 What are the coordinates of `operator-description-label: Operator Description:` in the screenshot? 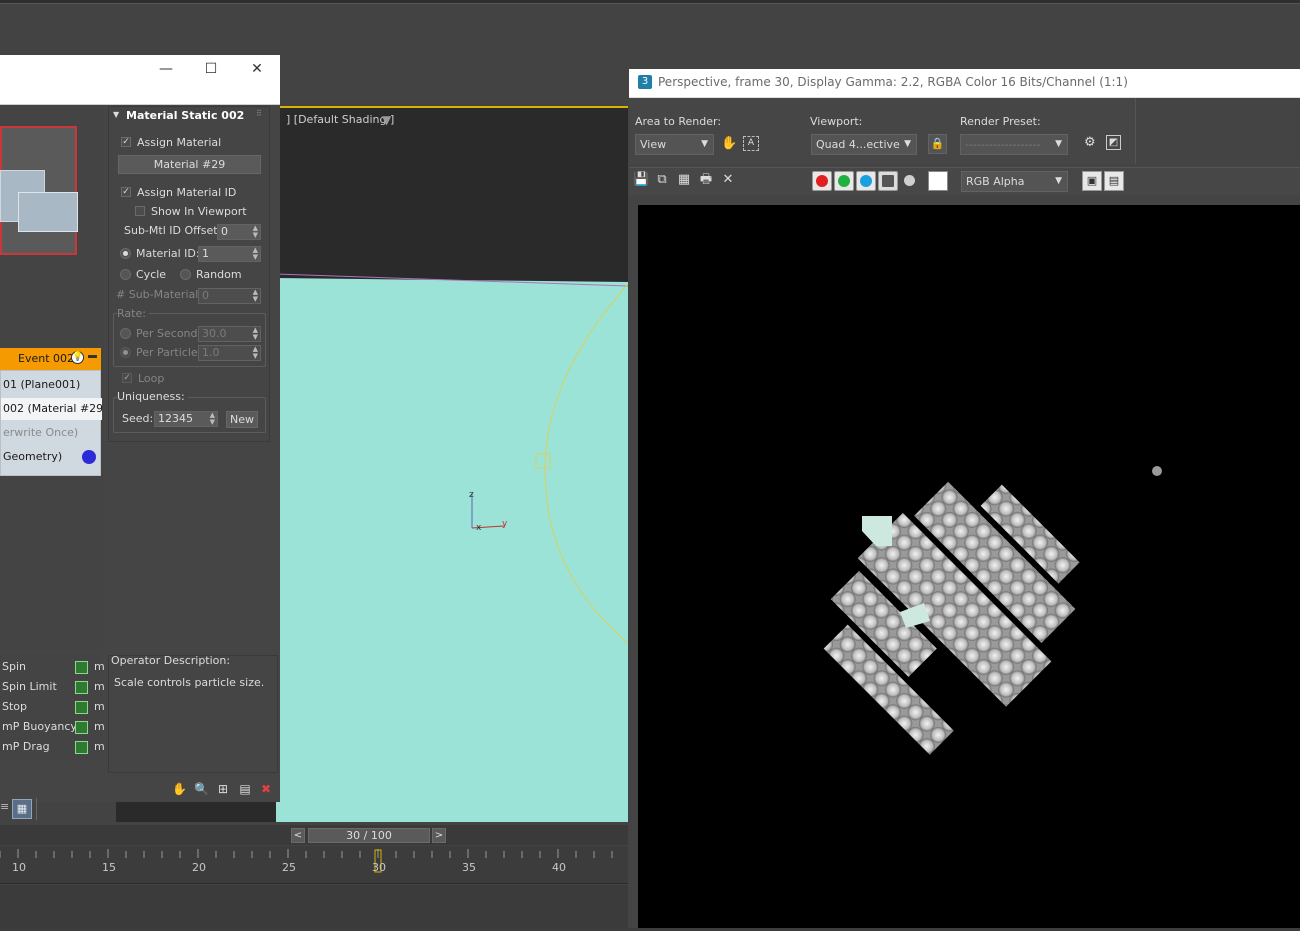 It's located at (171, 660).